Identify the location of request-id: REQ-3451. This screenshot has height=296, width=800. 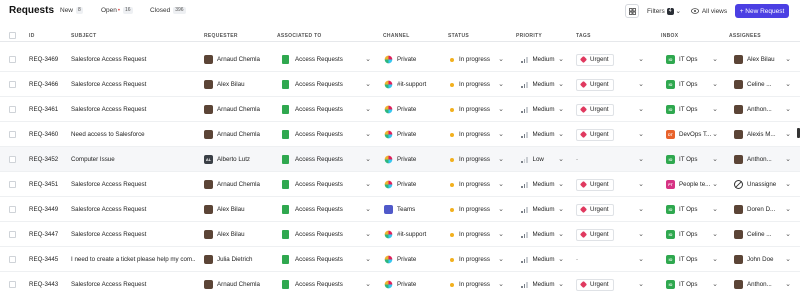
(49, 184).